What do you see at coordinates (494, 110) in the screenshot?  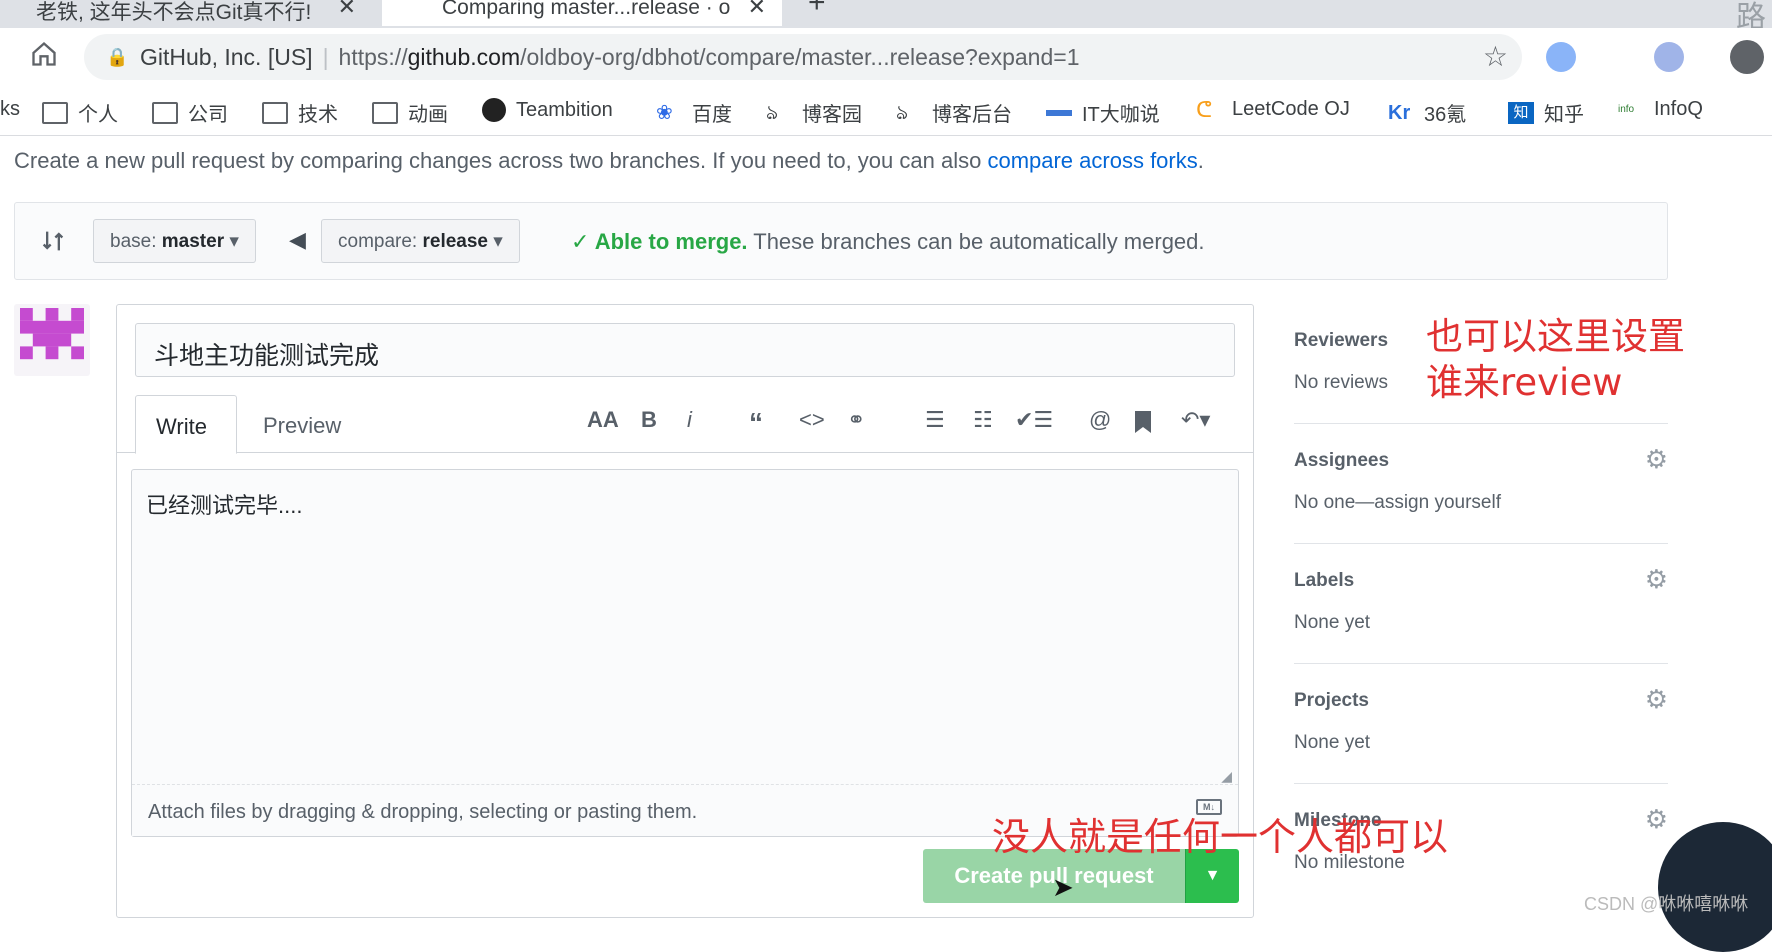 I see `teambition-icon` at bounding box center [494, 110].